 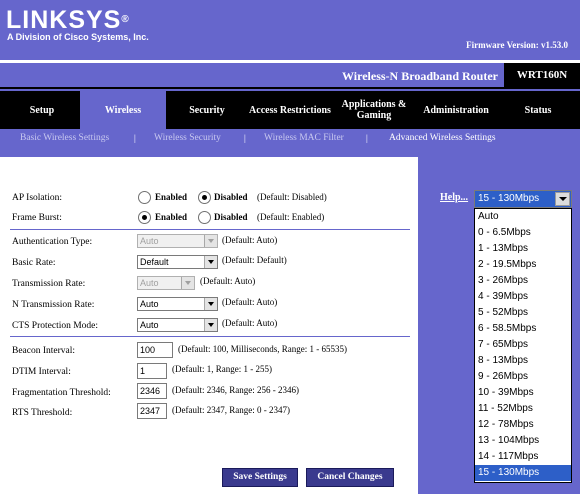 I want to click on frame-burst-label: Frame Burst:, so click(x=37, y=218).